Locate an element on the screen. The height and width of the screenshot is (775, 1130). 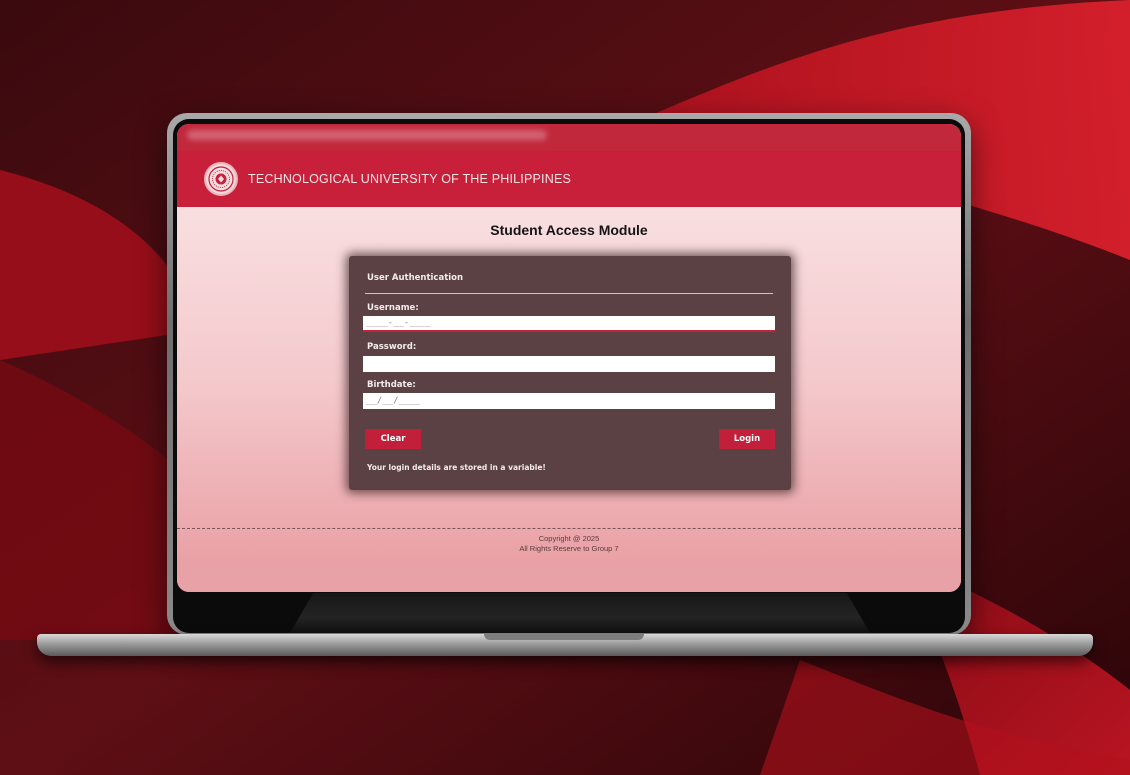
university-seal-icon is located at coordinates (221, 179).